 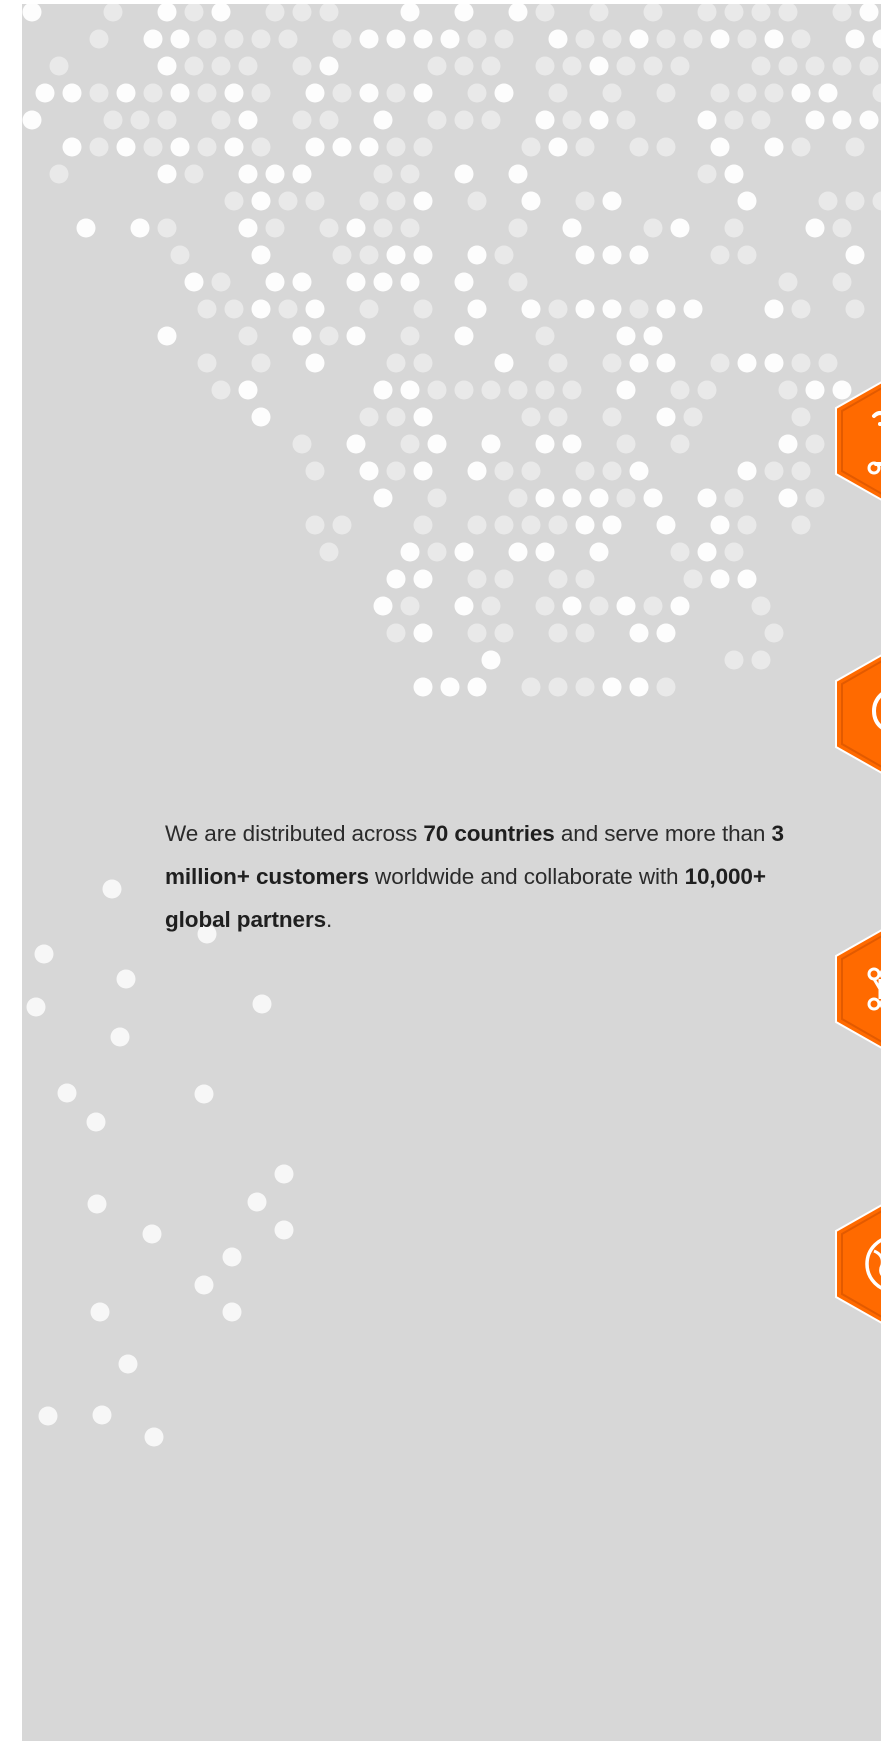 I want to click on intro-text-2: and serve more than, so click(x=663, y=833).